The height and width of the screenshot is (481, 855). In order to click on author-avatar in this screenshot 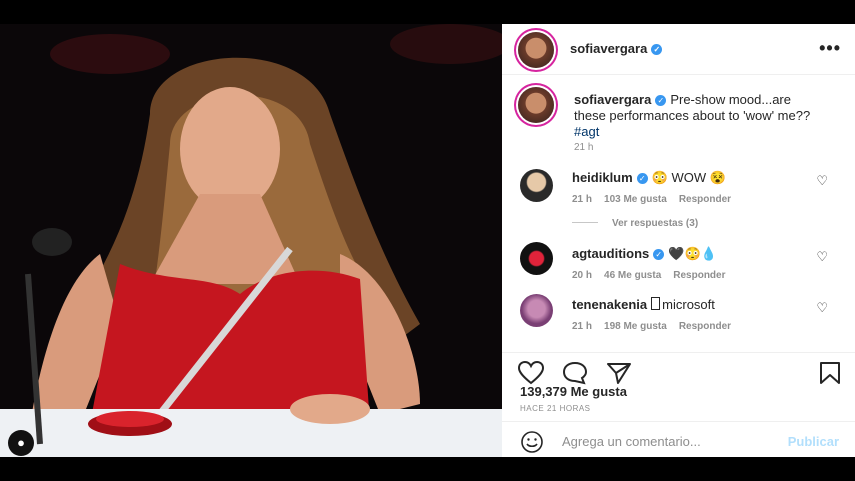, I will do `click(536, 50)`.